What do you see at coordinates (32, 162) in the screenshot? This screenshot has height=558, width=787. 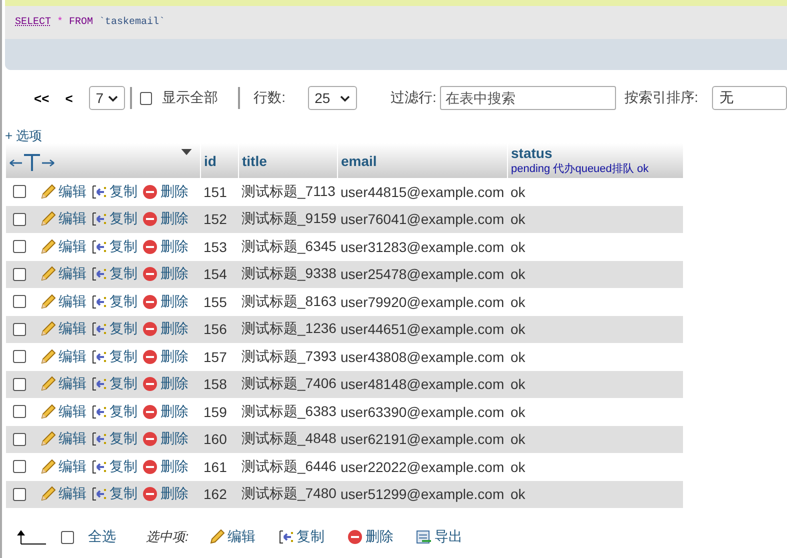 I see `arrows-icon` at bounding box center [32, 162].